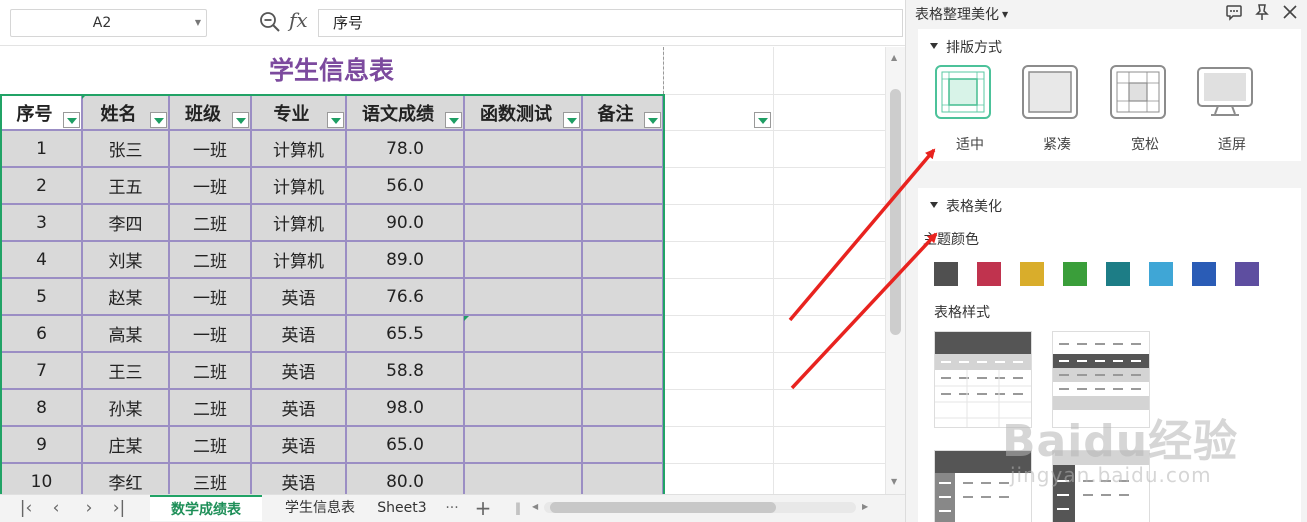 The image size is (1307, 522). What do you see at coordinates (405, 222) in the screenshot?
I see `table-cell: 90.0` at bounding box center [405, 222].